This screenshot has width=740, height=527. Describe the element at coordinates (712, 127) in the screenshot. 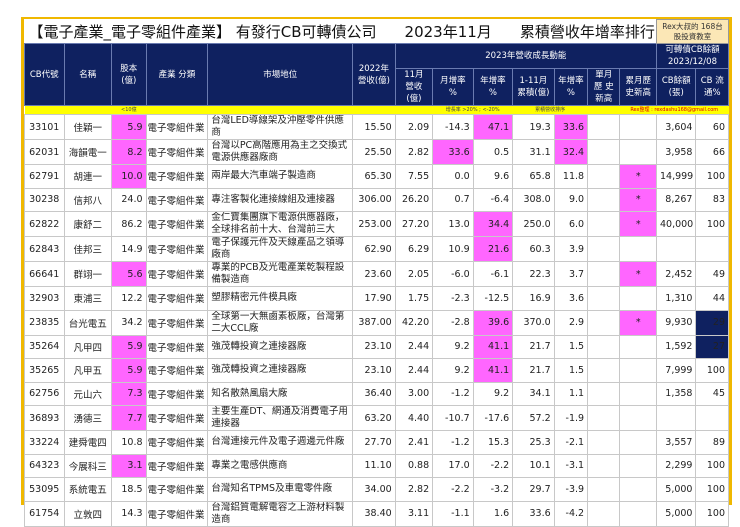

I see `cell-float: 60` at that location.